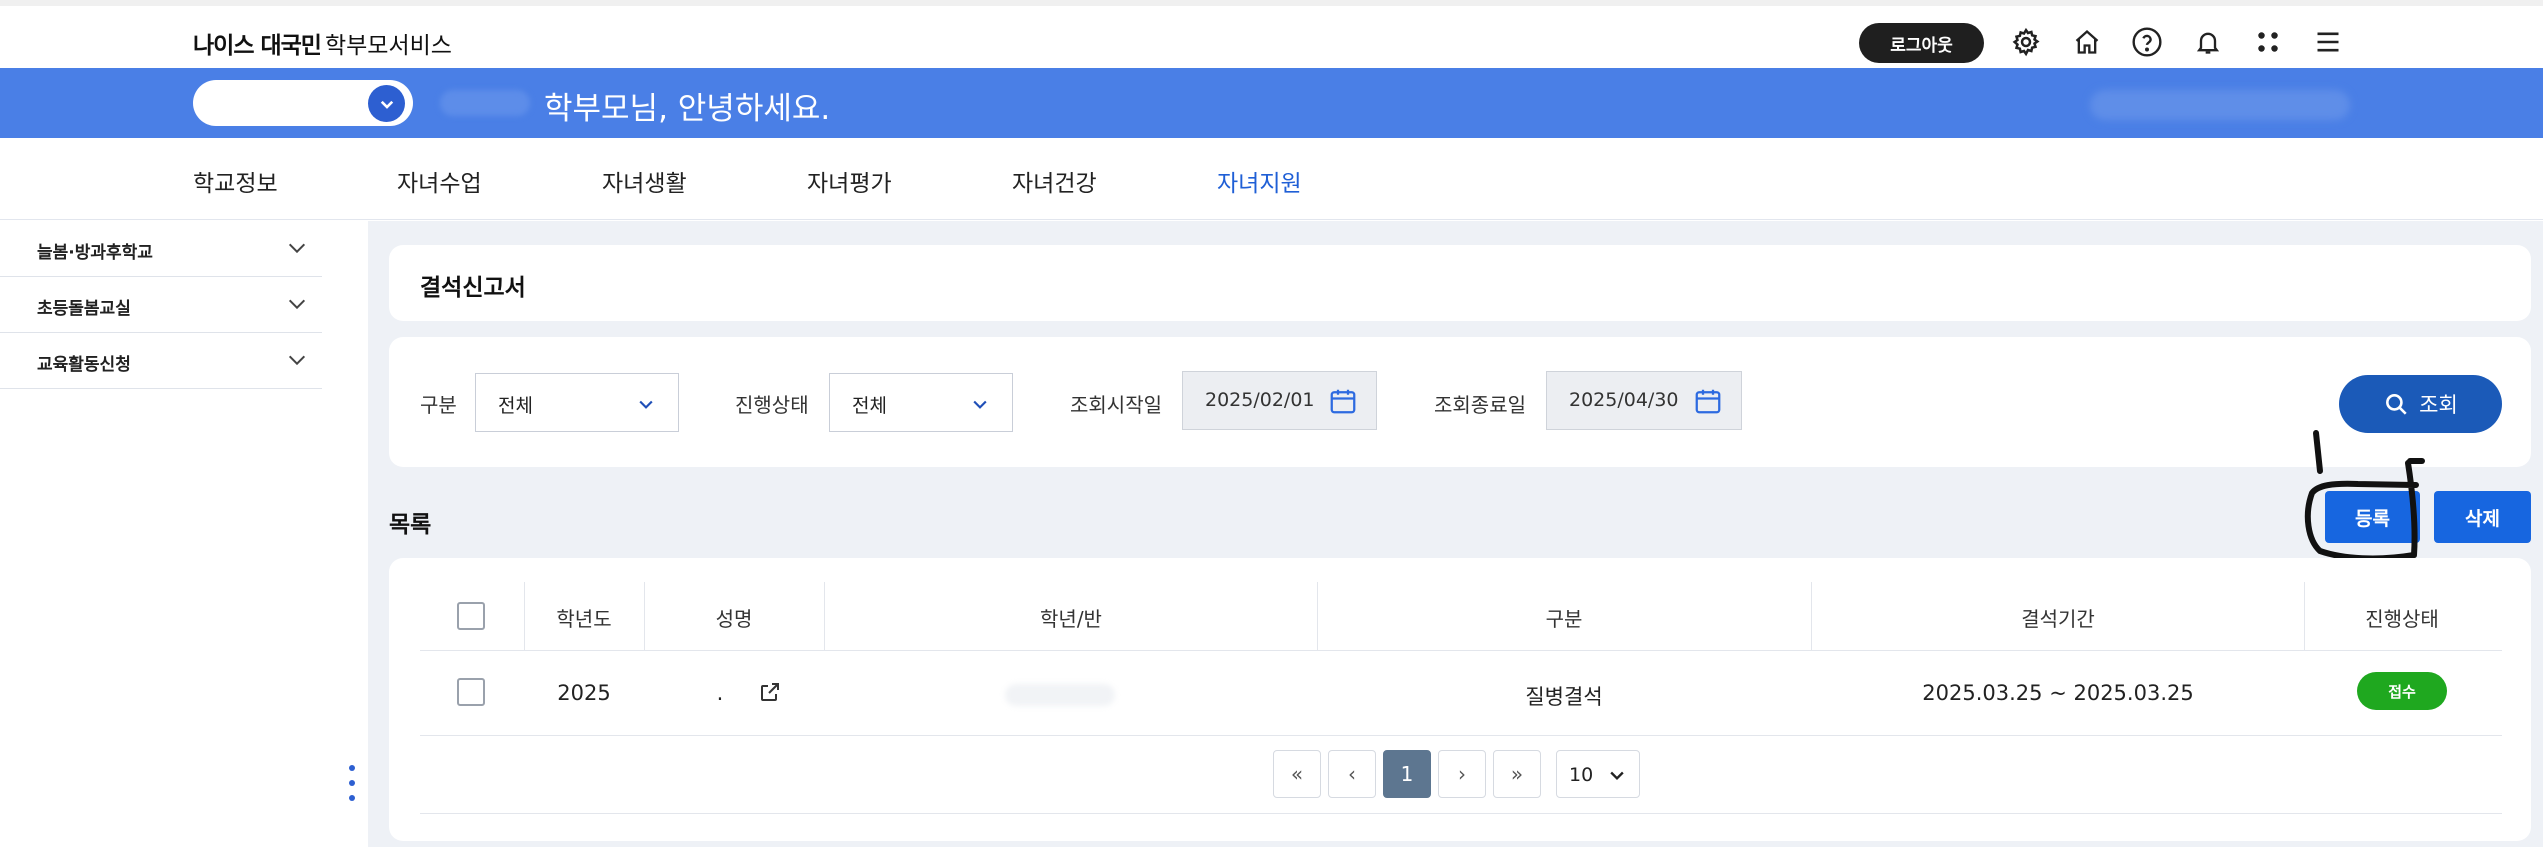  I want to click on last-page-button: », so click(1517, 774).